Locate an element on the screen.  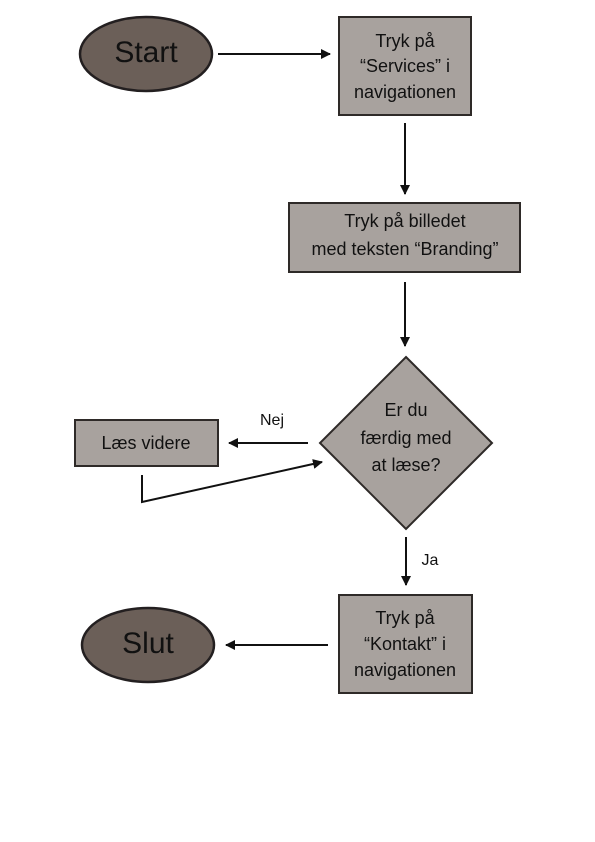
decision-node: Er du færdig med at læse? is located at coordinates (406, 443).